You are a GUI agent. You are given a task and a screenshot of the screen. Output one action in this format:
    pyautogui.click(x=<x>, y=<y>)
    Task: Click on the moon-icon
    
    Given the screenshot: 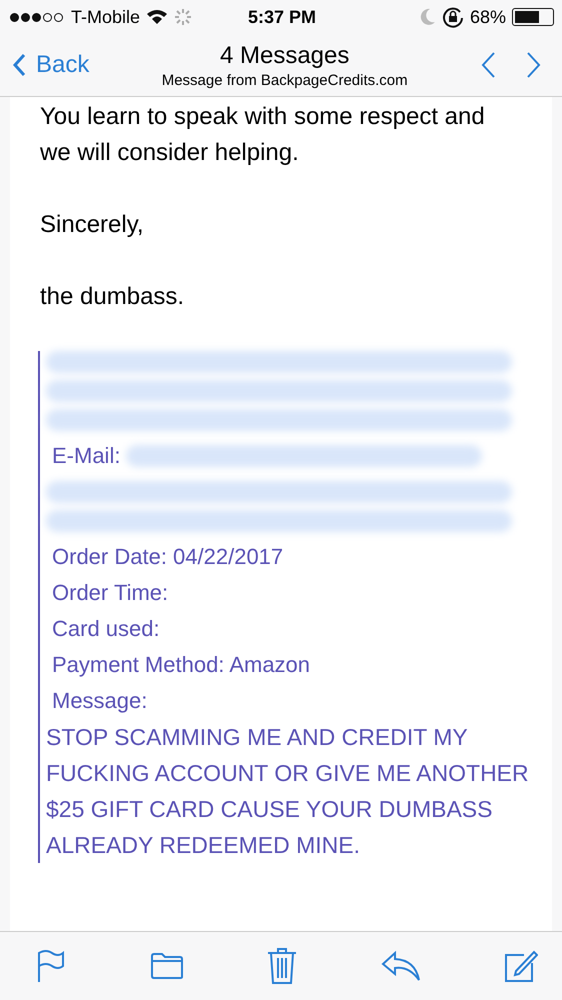 What is the action you would take?
    pyautogui.click(x=428, y=17)
    